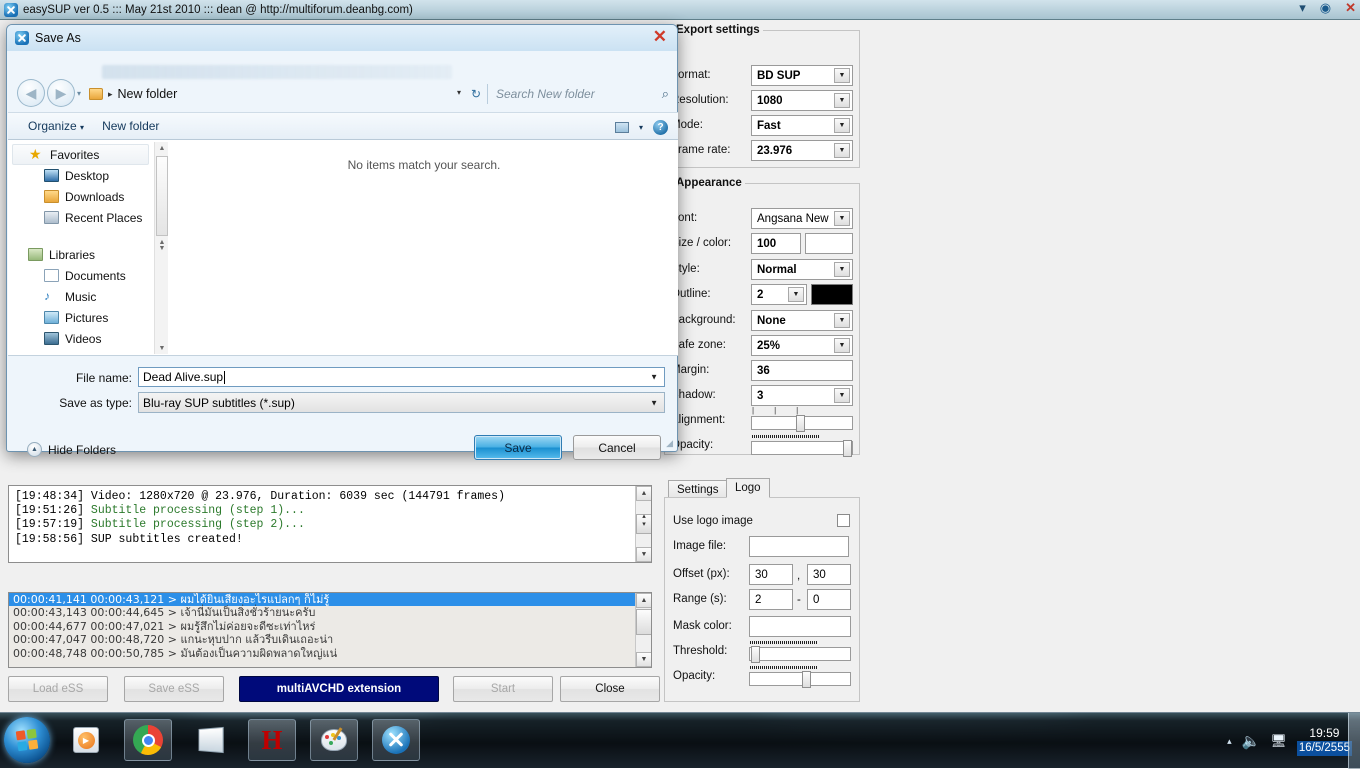 The height and width of the screenshot is (769, 1360). I want to click on size-field: 100, so click(776, 243).